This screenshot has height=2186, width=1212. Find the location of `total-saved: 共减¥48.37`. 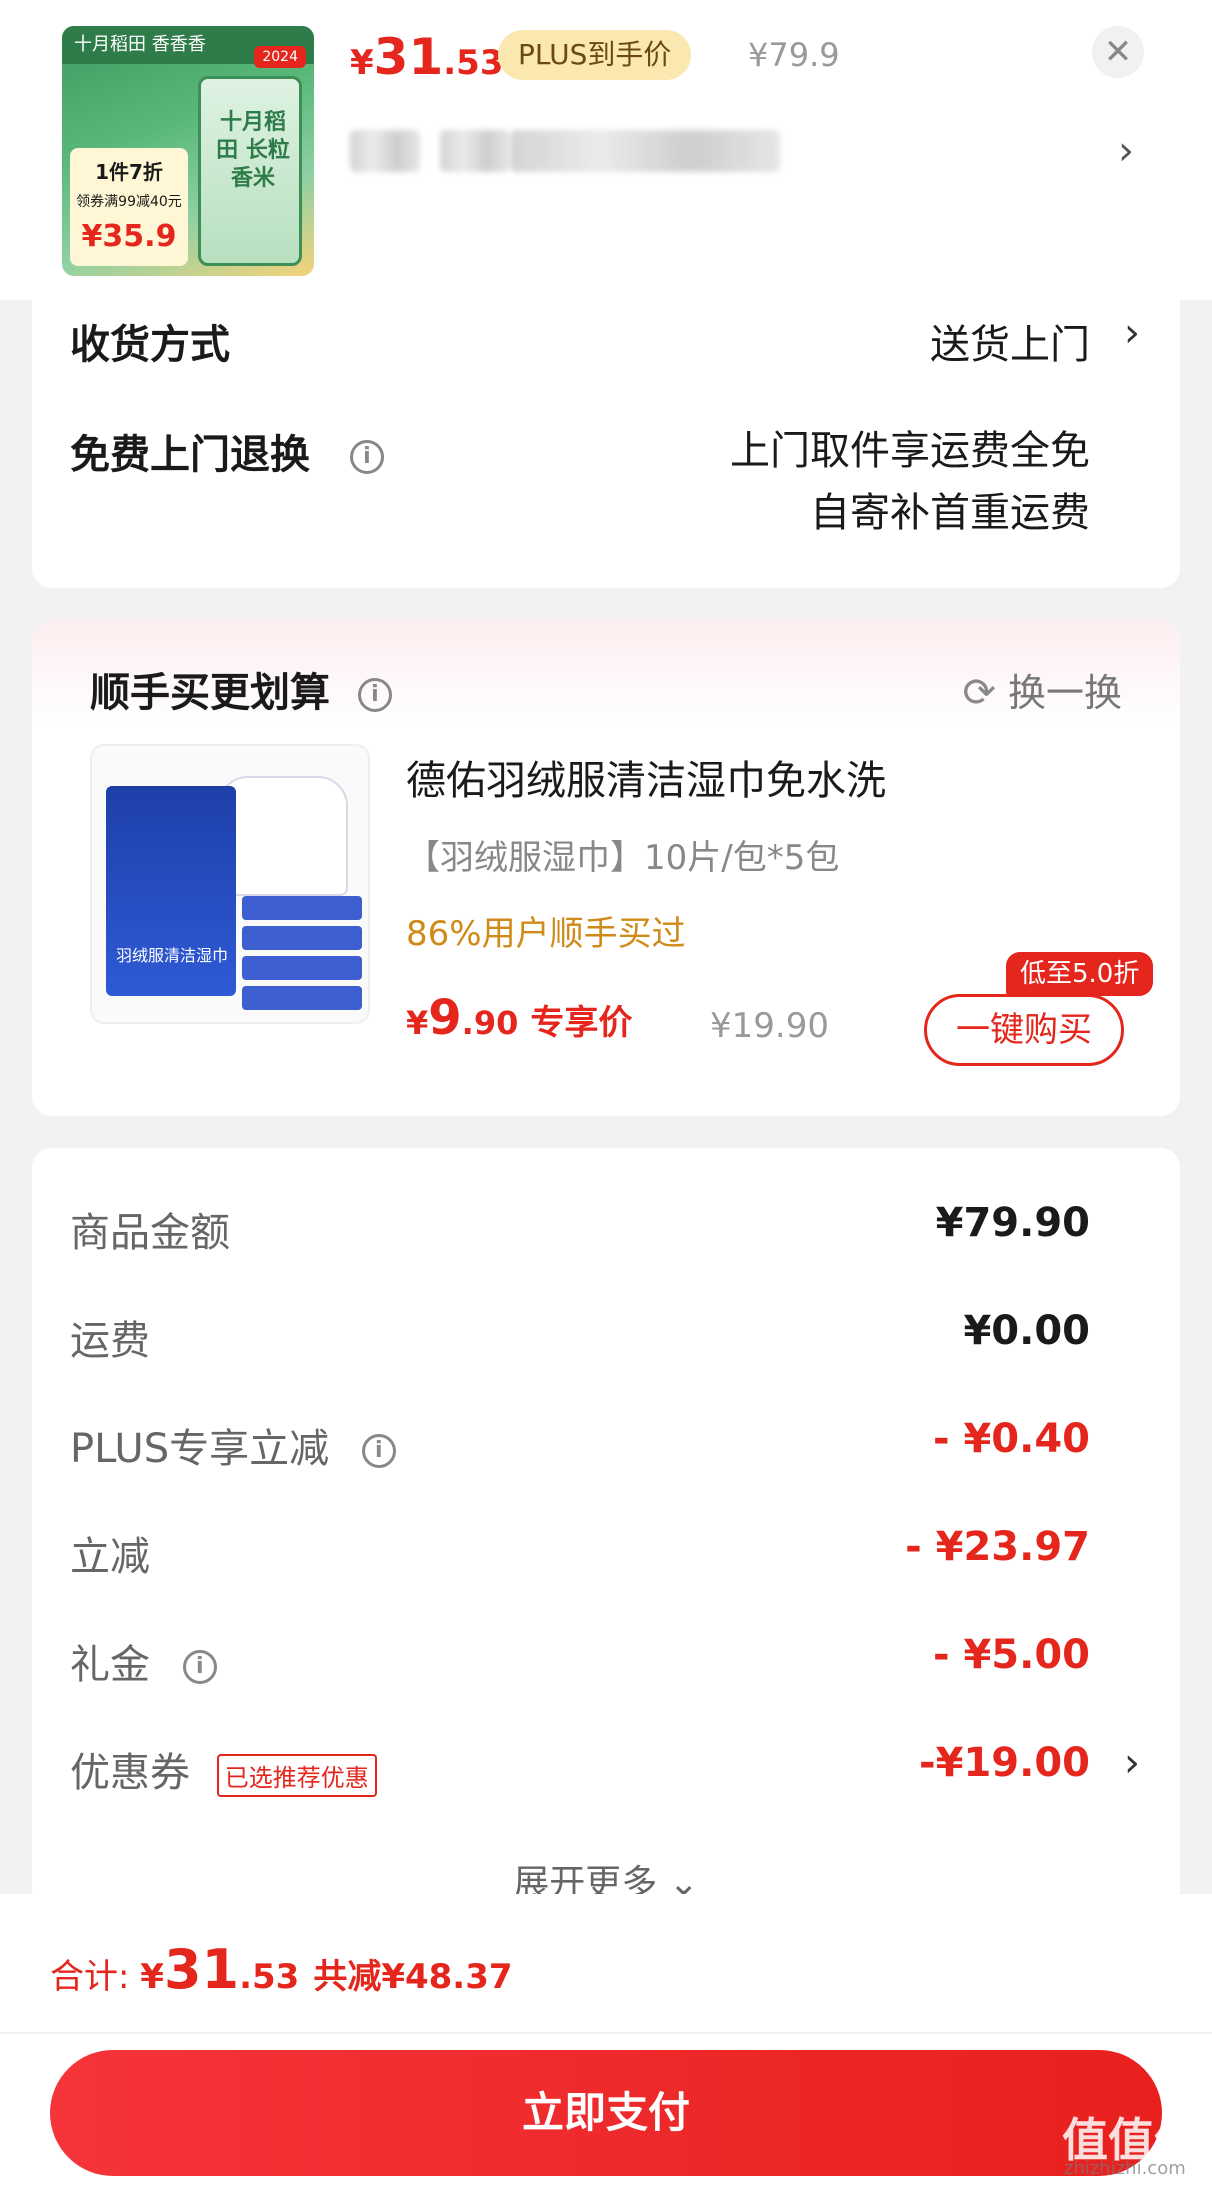

total-saved: 共减¥48.37 is located at coordinates (413, 1977).